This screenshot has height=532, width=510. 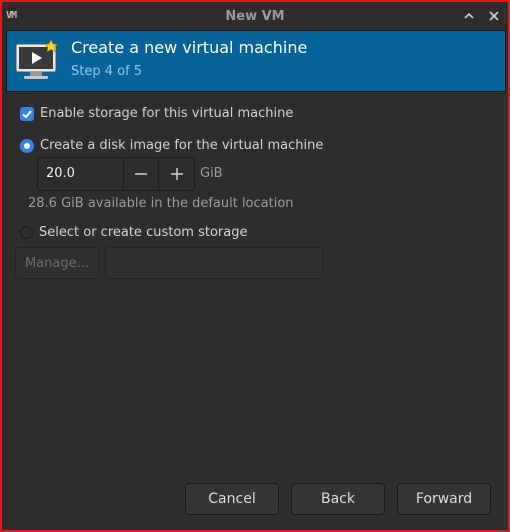 What do you see at coordinates (189, 47) in the screenshot?
I see `header-title: Create a new virtual machine` at bounding box center [189, 47].